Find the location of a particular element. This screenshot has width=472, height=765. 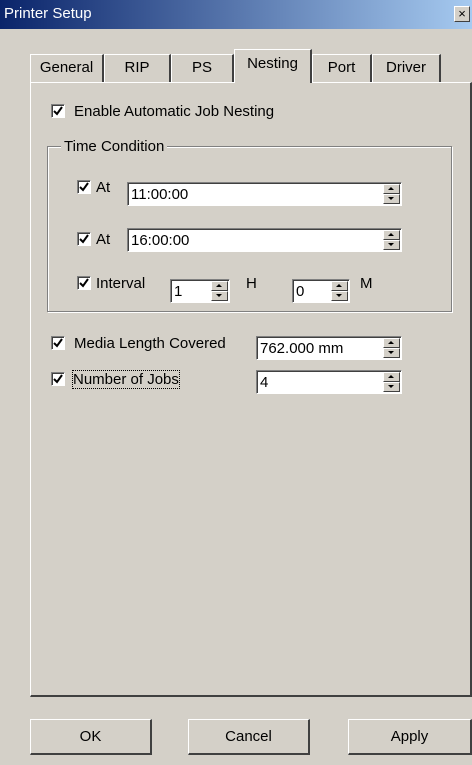

at2-spinner is located at coordinates (391, 240).